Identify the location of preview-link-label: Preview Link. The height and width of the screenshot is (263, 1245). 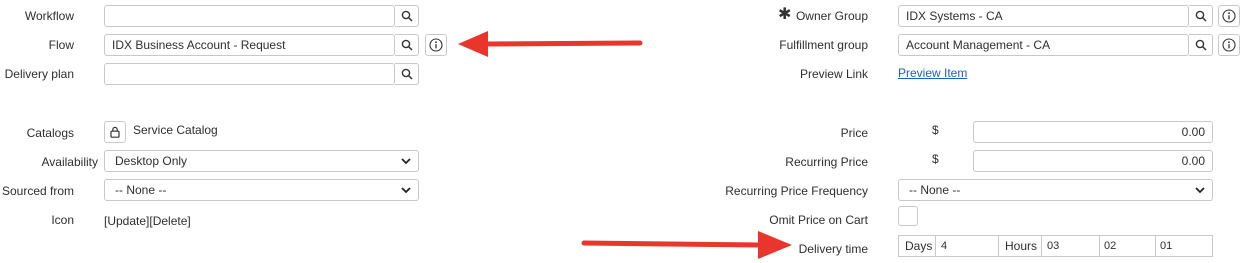
(833, 74).